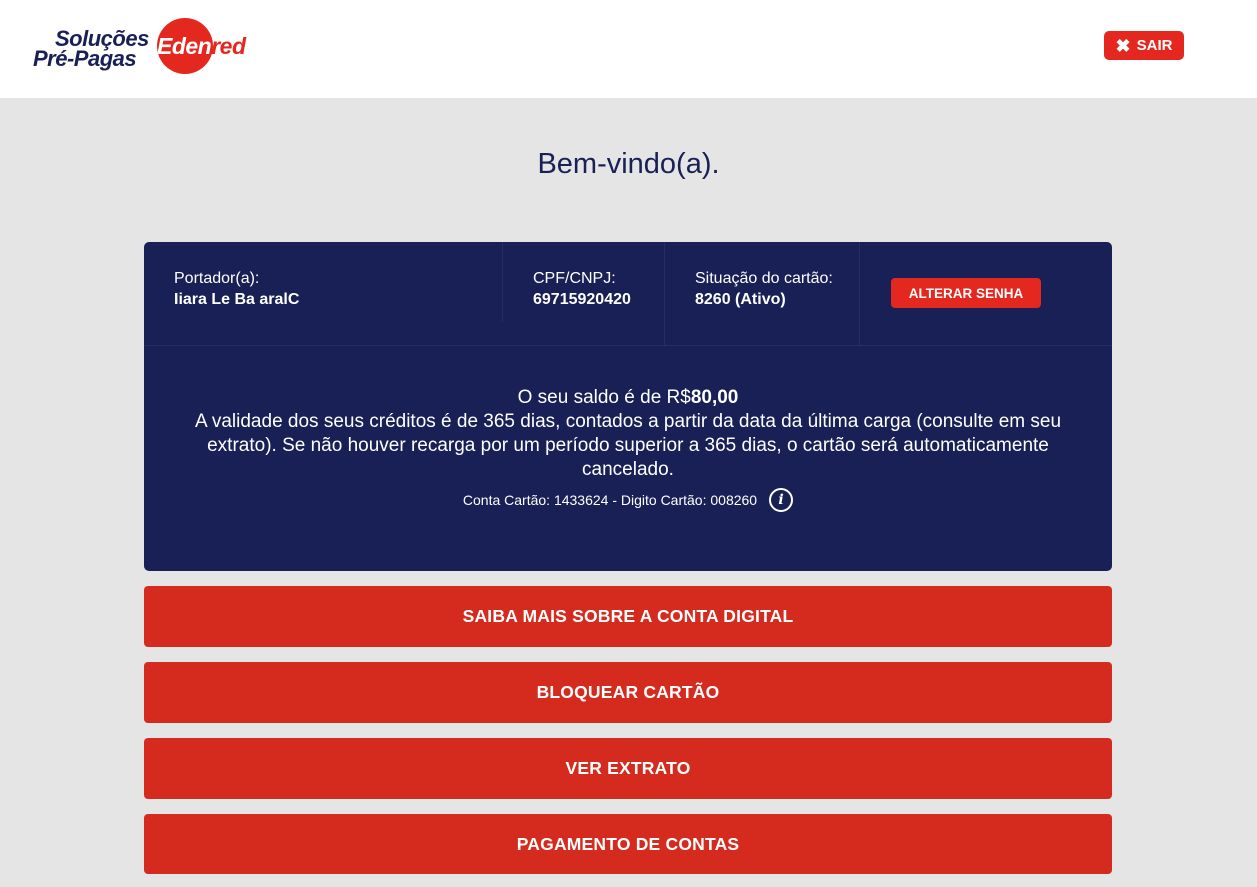  I want to click on change-password-button: ALTERAR SENHA, so click(966, 293).